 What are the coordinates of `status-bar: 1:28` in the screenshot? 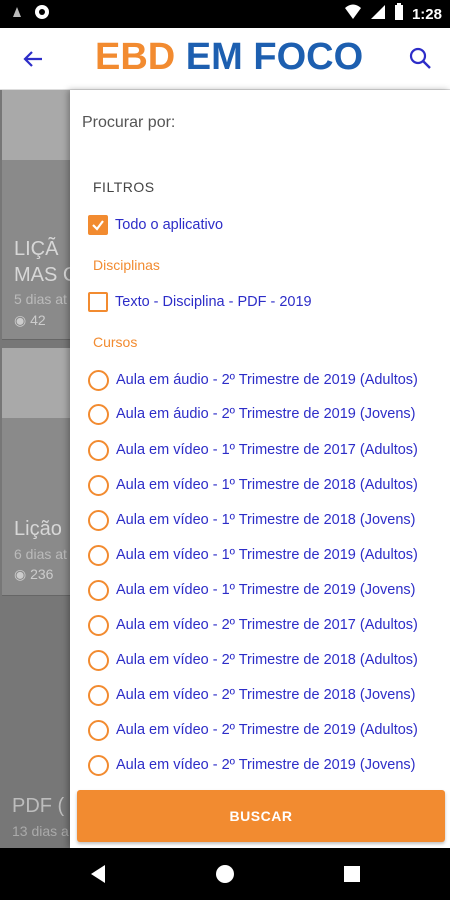 It's located at (225, 14).